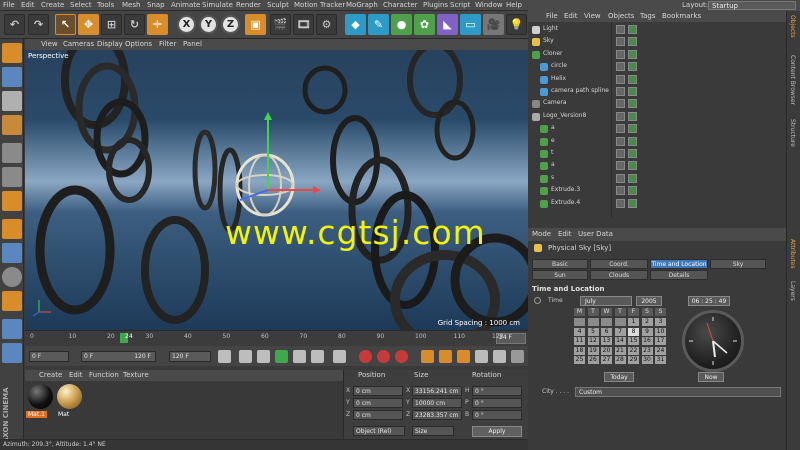 The width and height of the screenshot is (800, 450). What do you see at coordinates (319, 5) in the screenshot?
I see `menu-motion-tracker: Motion Tracker` at bounding box center [319, 5].